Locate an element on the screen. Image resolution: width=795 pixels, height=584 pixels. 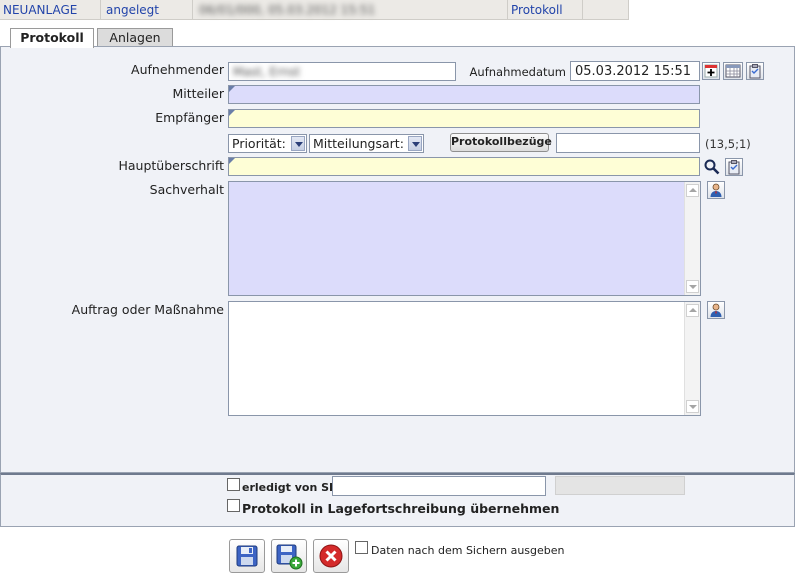
status-empty-cell is located at coordinates (606, 10).